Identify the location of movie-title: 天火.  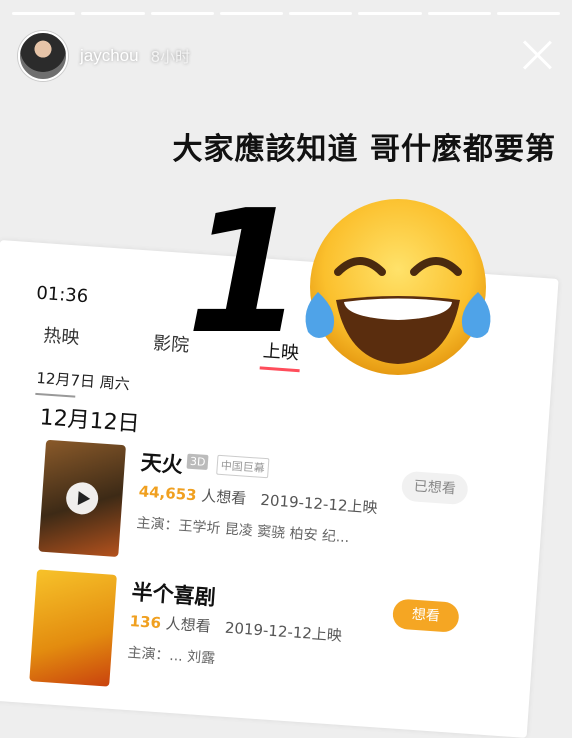
(161, 464).